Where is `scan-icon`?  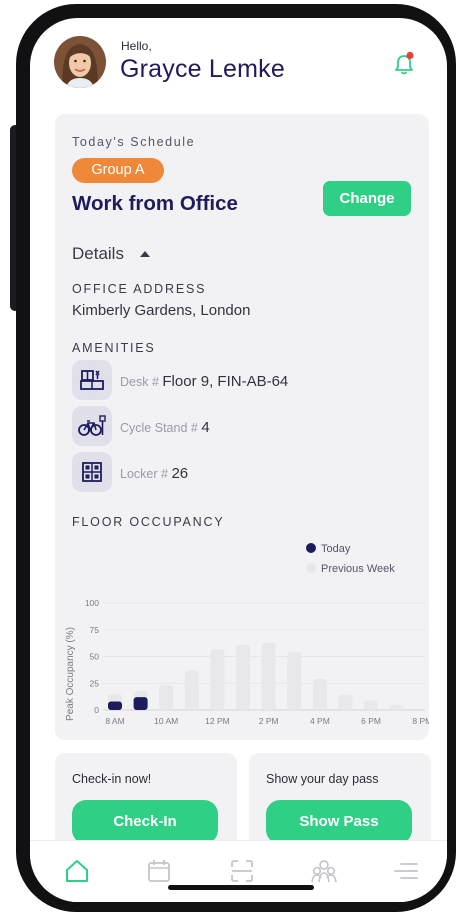
scan-icon is located at coordinates (242, 871).